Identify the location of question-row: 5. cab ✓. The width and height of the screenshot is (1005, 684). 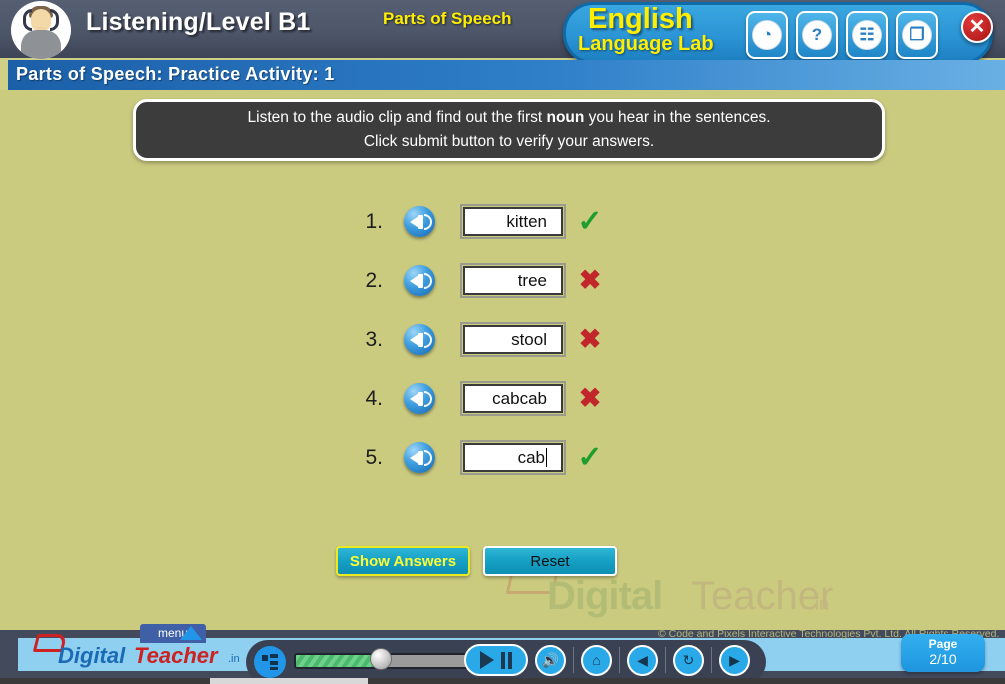
(480, 457).